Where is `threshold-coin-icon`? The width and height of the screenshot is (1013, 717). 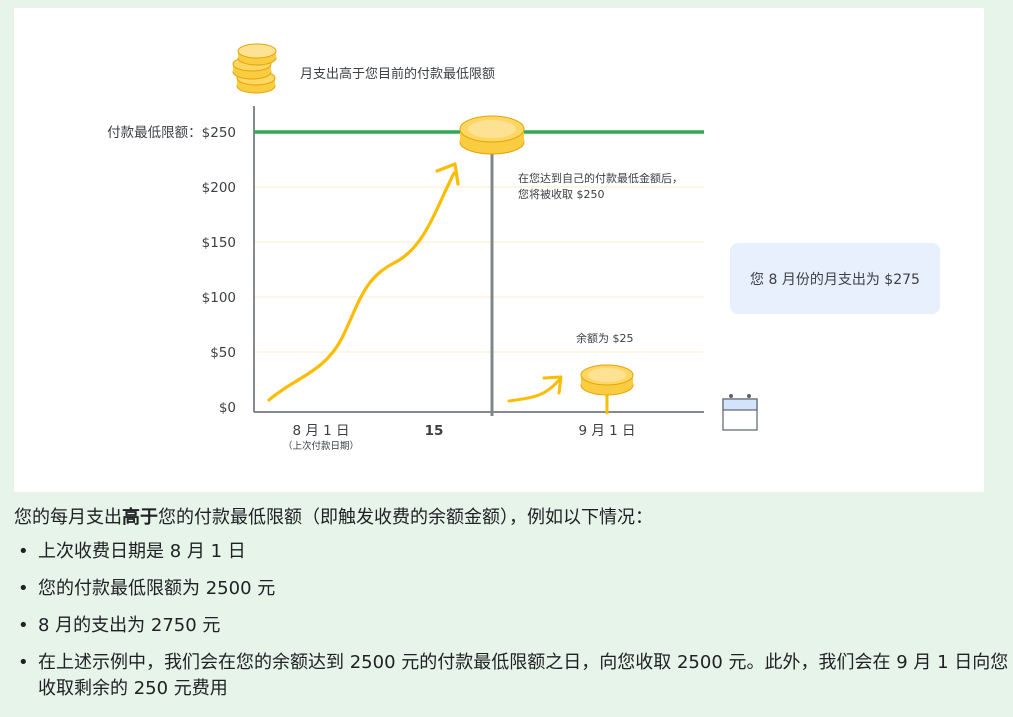 threshold-coin-icon is located at coordinates (492, 135).